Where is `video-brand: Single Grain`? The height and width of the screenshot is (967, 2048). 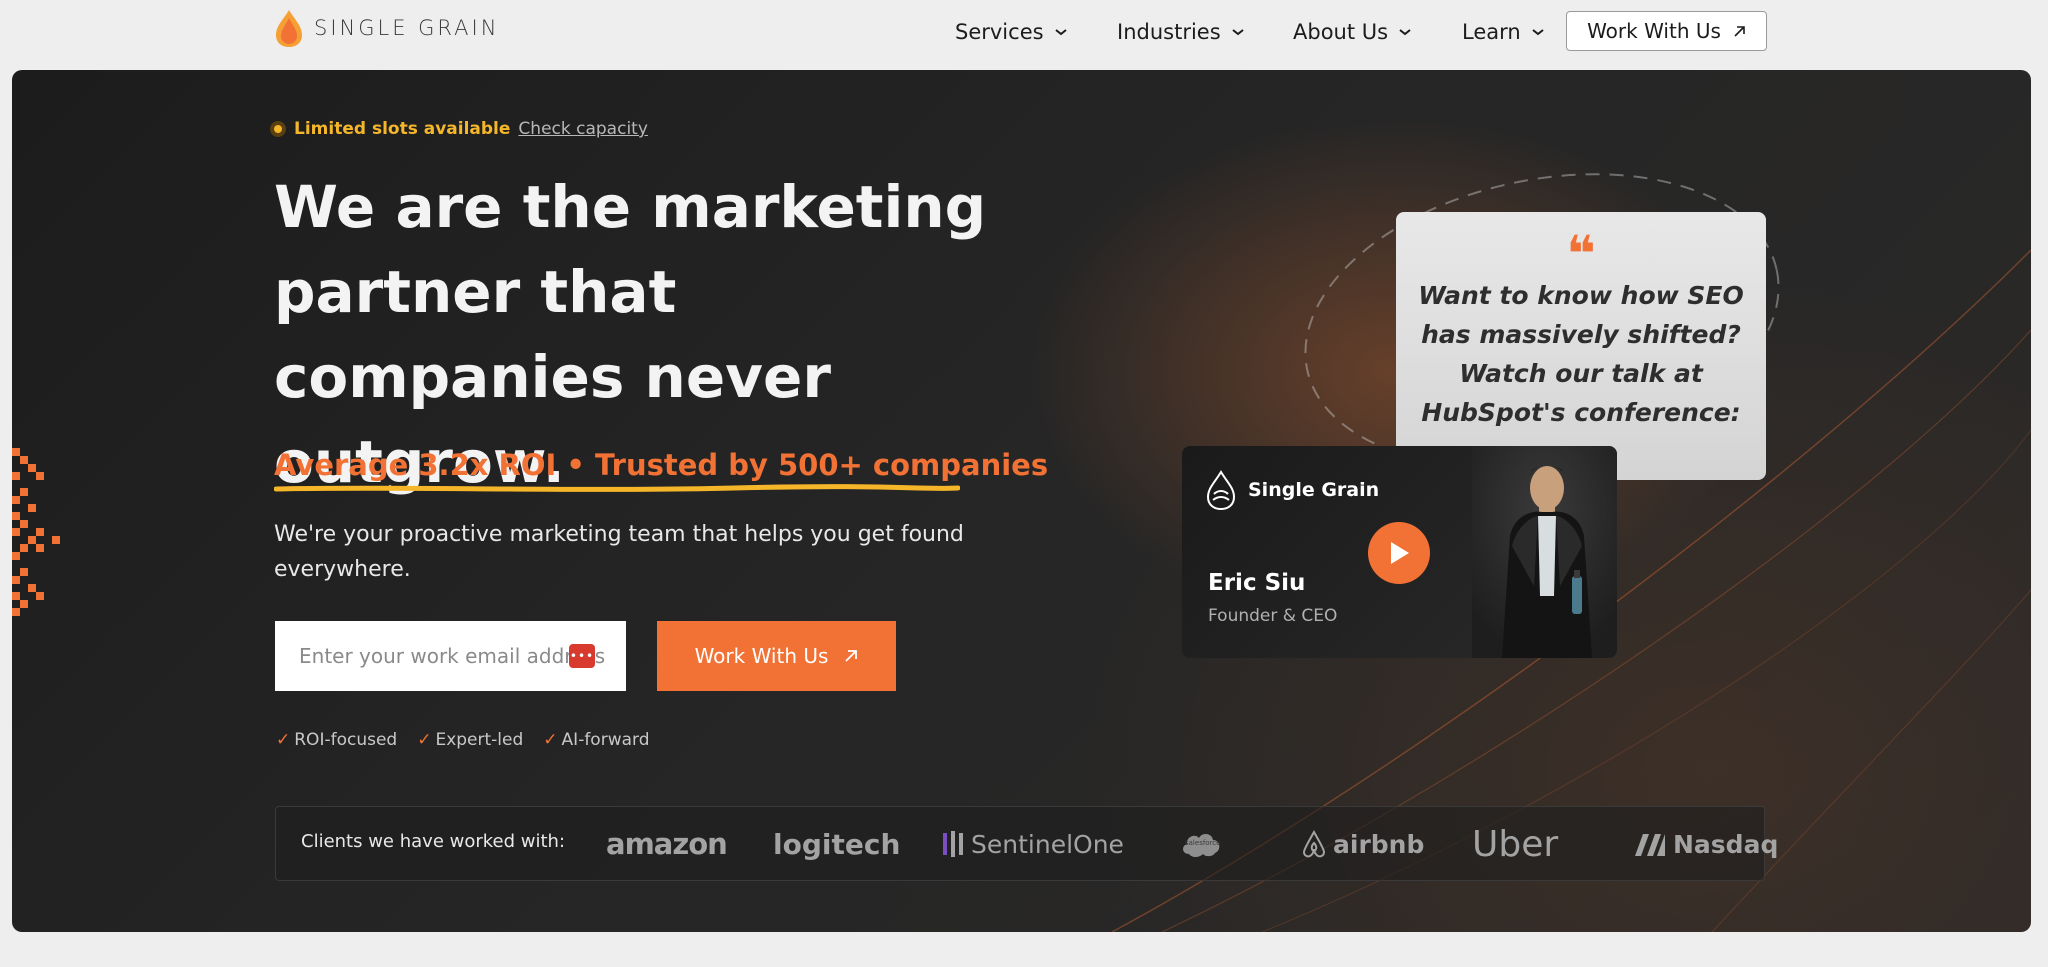 video-brand: Single Grain is located at coordinates (1292, 490).